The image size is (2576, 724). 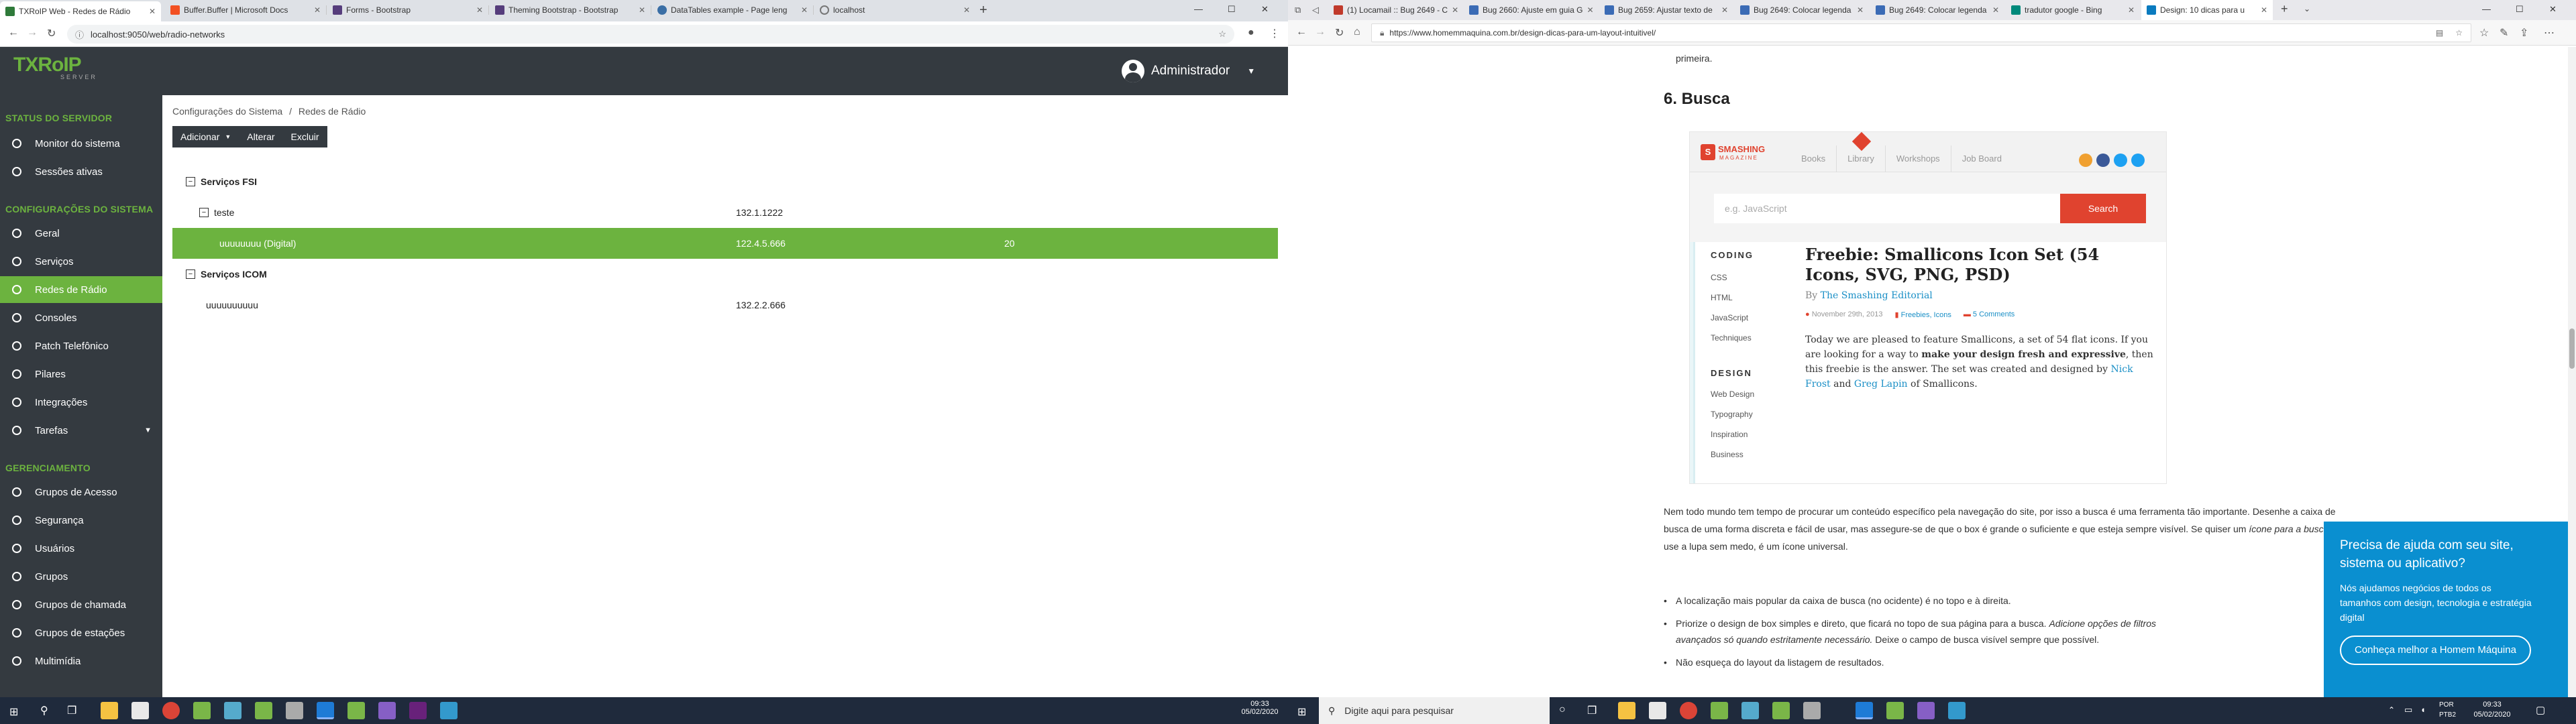 What do you see at coordinates (2085, 160) in the screenshot?
I see `rss-icon` at bounding box center [2085, 160].